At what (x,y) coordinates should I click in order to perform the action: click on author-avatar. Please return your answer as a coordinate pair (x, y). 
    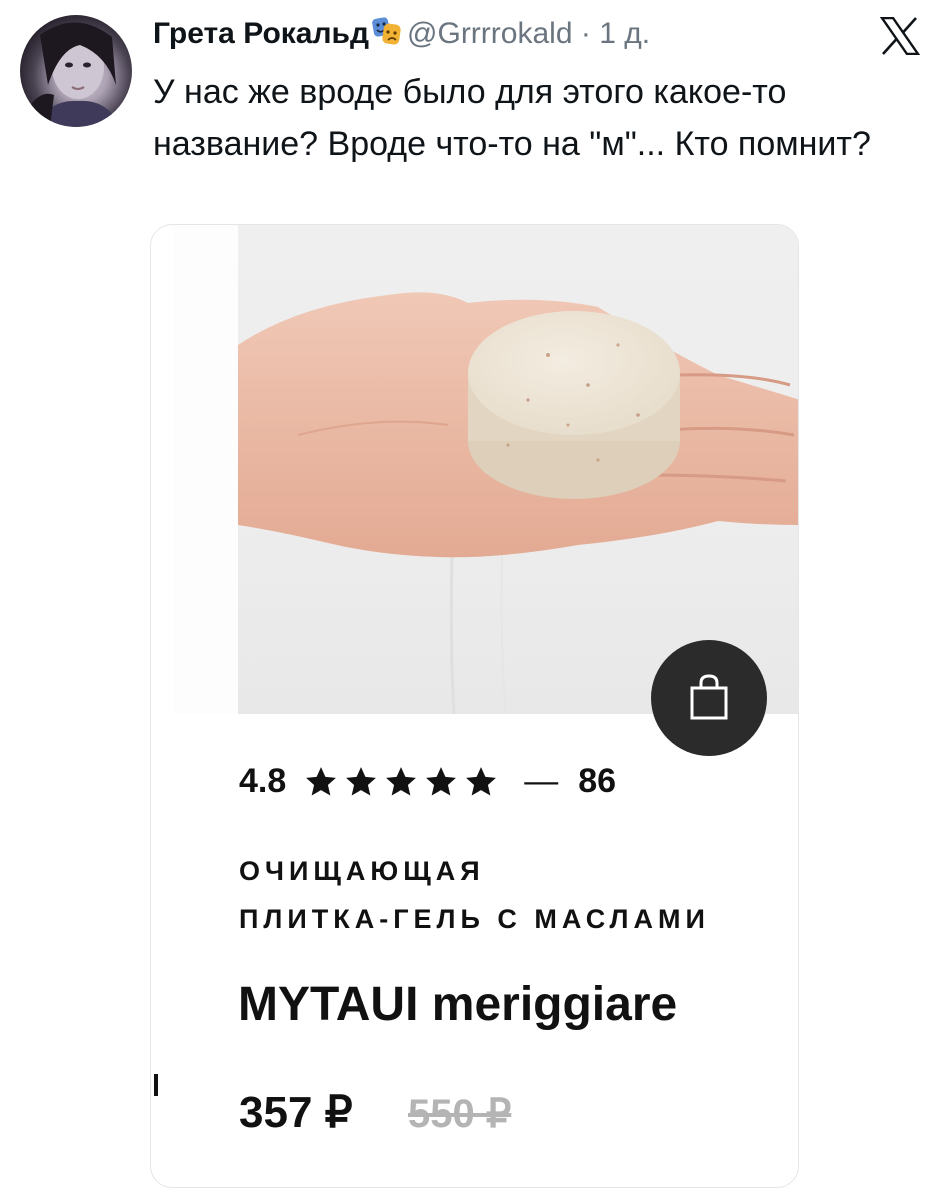
    Looking at the image, I should click on (76, 71).